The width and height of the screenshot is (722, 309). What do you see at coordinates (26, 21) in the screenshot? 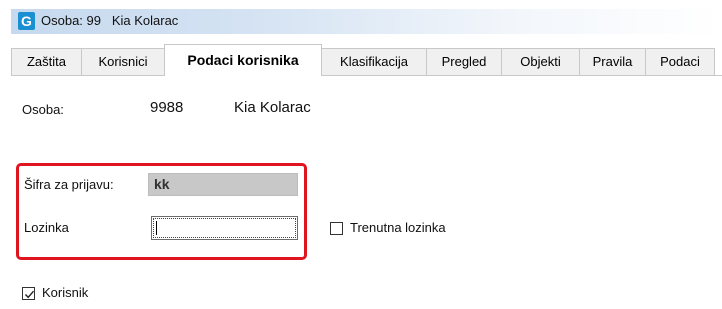
I see `app-logo-icon: G` at bounding box center [26, 21].